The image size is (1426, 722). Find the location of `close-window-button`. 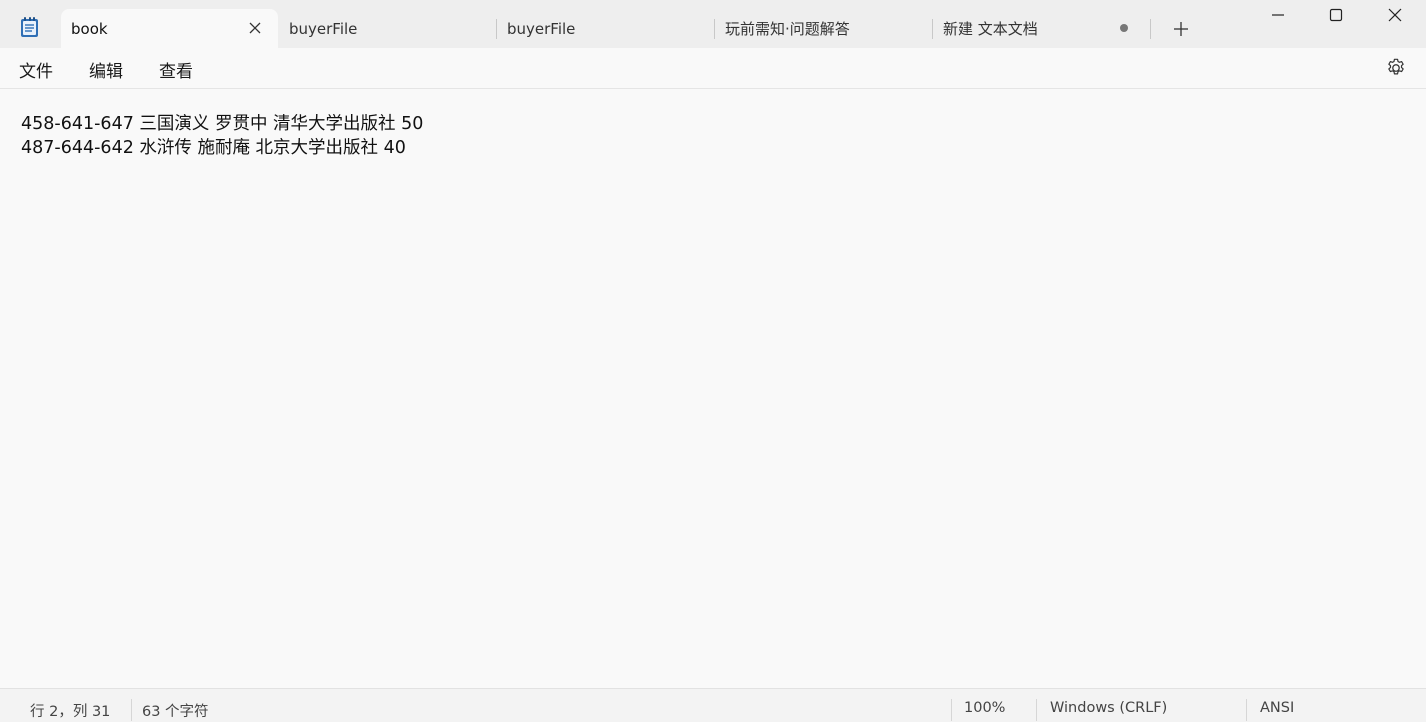

close-window-button is located at coordinates (1395, 16).